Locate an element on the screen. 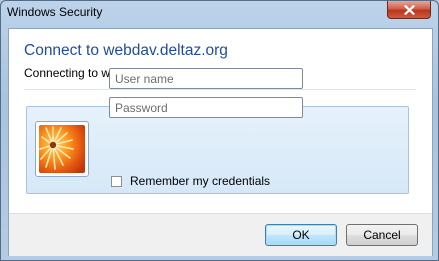 This screenshot has width=439, height=261. close-icon is located at coordinates (409, 9).